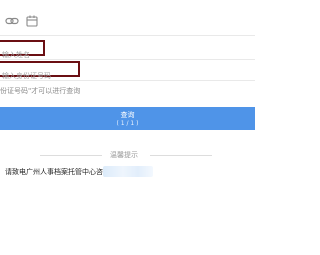 Image resolution: width=320 pixels, height=255 pixels. What do you see at coordinates (12, 21) in the screenshot?
I see `link-icon` at bounding box center [12, 21].